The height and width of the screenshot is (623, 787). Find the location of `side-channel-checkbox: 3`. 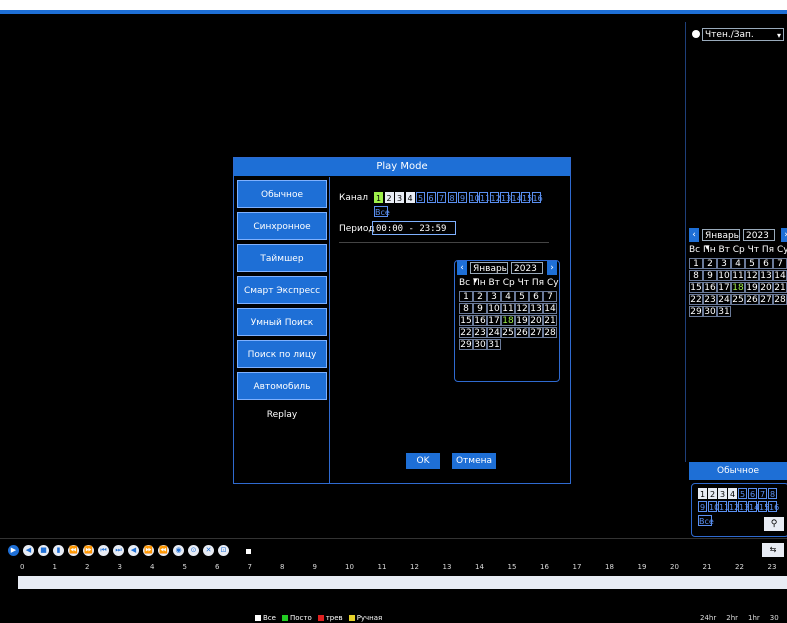

side-channel-checkbox: 3 is located at coordinates (722, 493).